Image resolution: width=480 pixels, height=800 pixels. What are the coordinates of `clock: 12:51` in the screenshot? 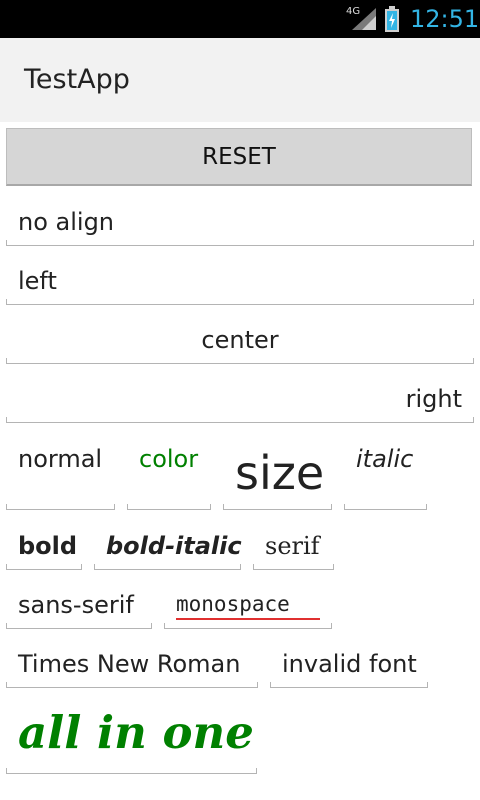 It's located at (445, 19).